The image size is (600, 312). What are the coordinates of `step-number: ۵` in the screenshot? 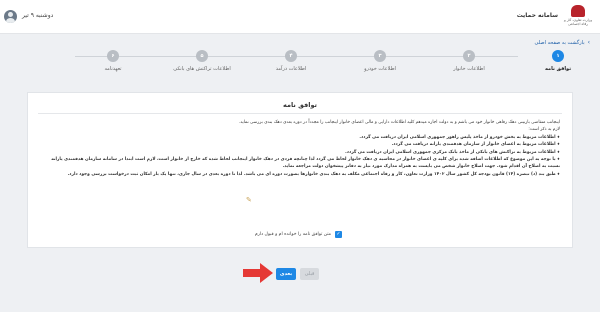 It's located at (202, 56).